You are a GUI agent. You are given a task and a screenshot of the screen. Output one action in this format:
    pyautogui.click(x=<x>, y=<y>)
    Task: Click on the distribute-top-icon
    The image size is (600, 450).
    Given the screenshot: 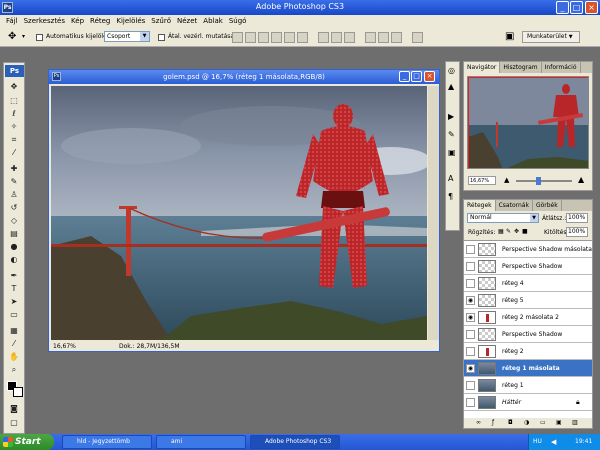 What is the action you would take?
    pyautogui.click(x=323, y=37)
    